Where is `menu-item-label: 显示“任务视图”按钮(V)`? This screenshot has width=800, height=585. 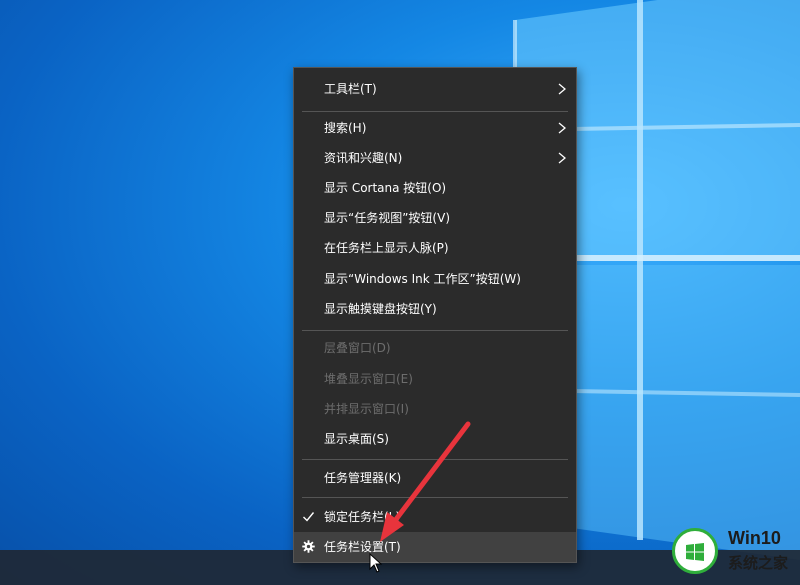 menu-item-label: 显示“任务视图”按钮(V) is located at coordinates (387, 218).